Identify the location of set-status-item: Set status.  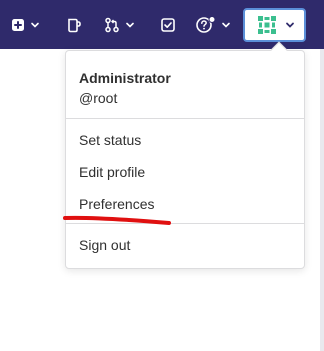
(110, 140).